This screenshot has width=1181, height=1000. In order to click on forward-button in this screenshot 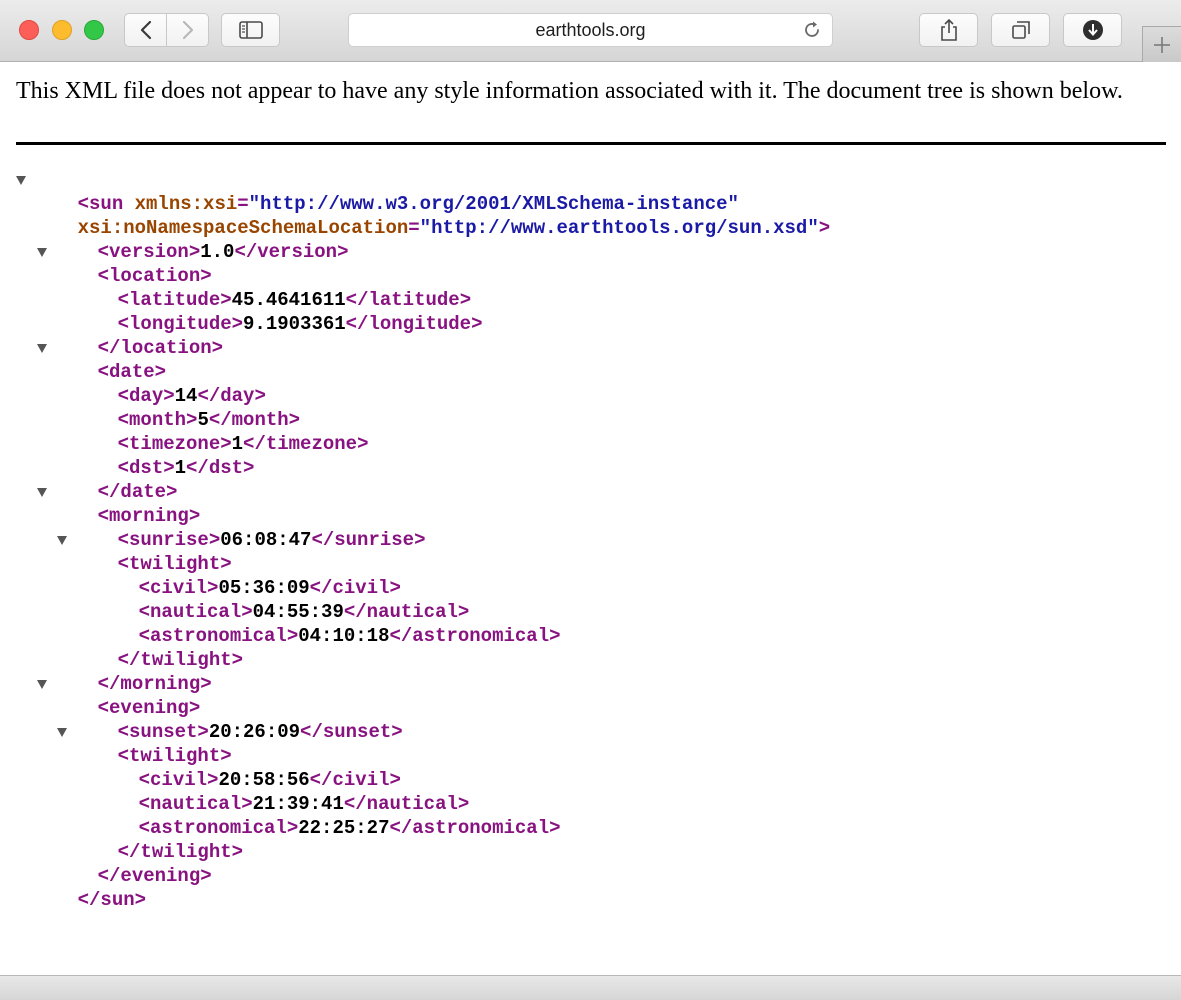, I will do `click(187, 30)`.